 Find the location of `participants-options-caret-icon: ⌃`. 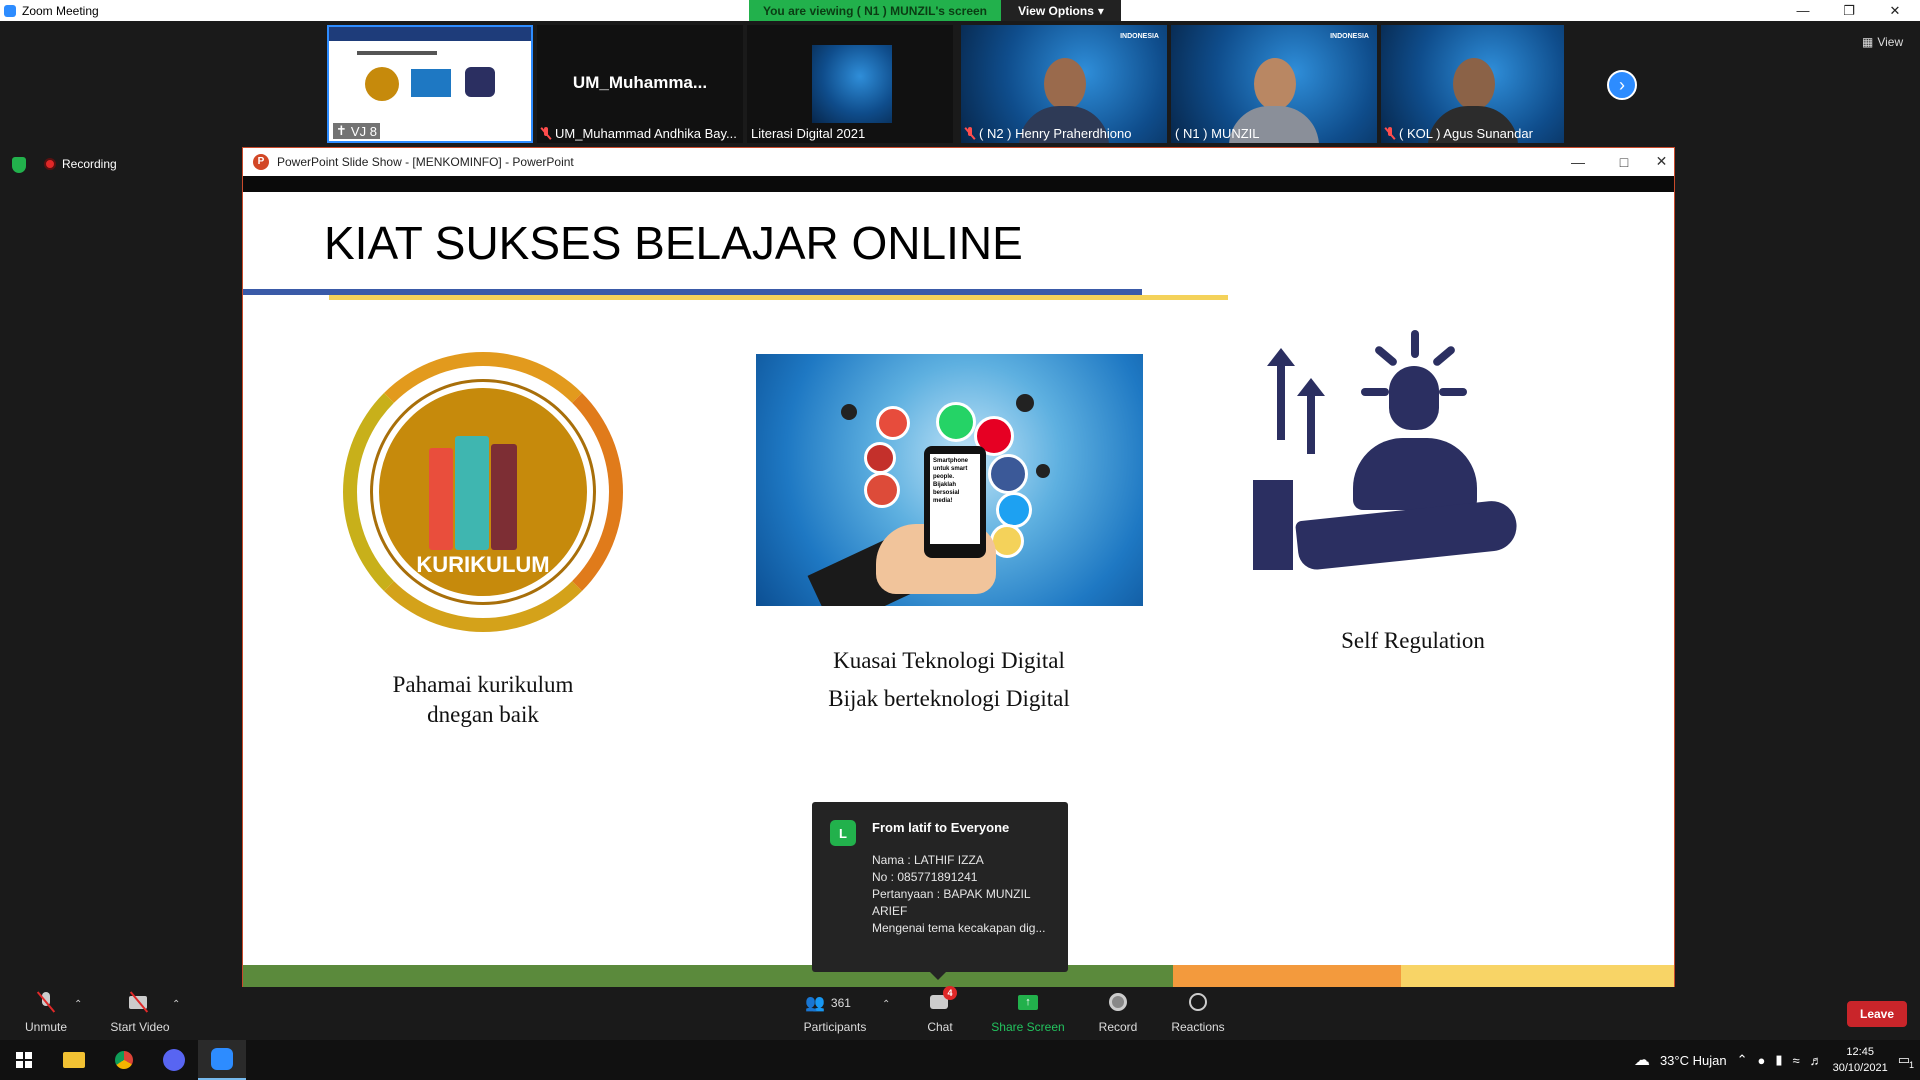

participants-options-caret-icon: ⌃ is located at coordinates (886, 1004).